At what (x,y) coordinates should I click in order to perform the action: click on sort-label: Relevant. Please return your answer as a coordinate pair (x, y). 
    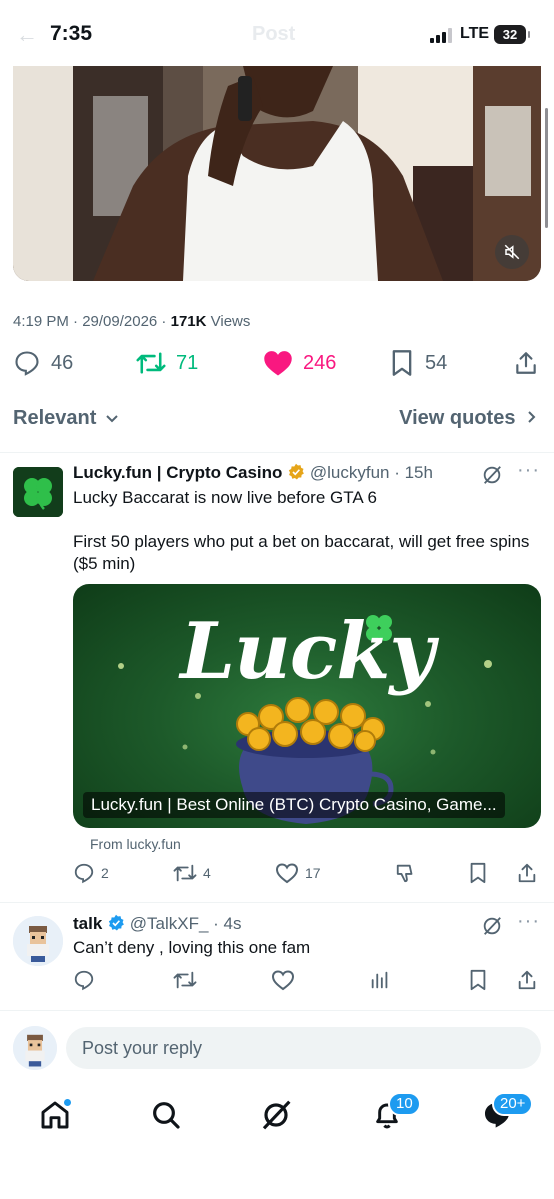
    Looking at the image, I should click on (55, 418).